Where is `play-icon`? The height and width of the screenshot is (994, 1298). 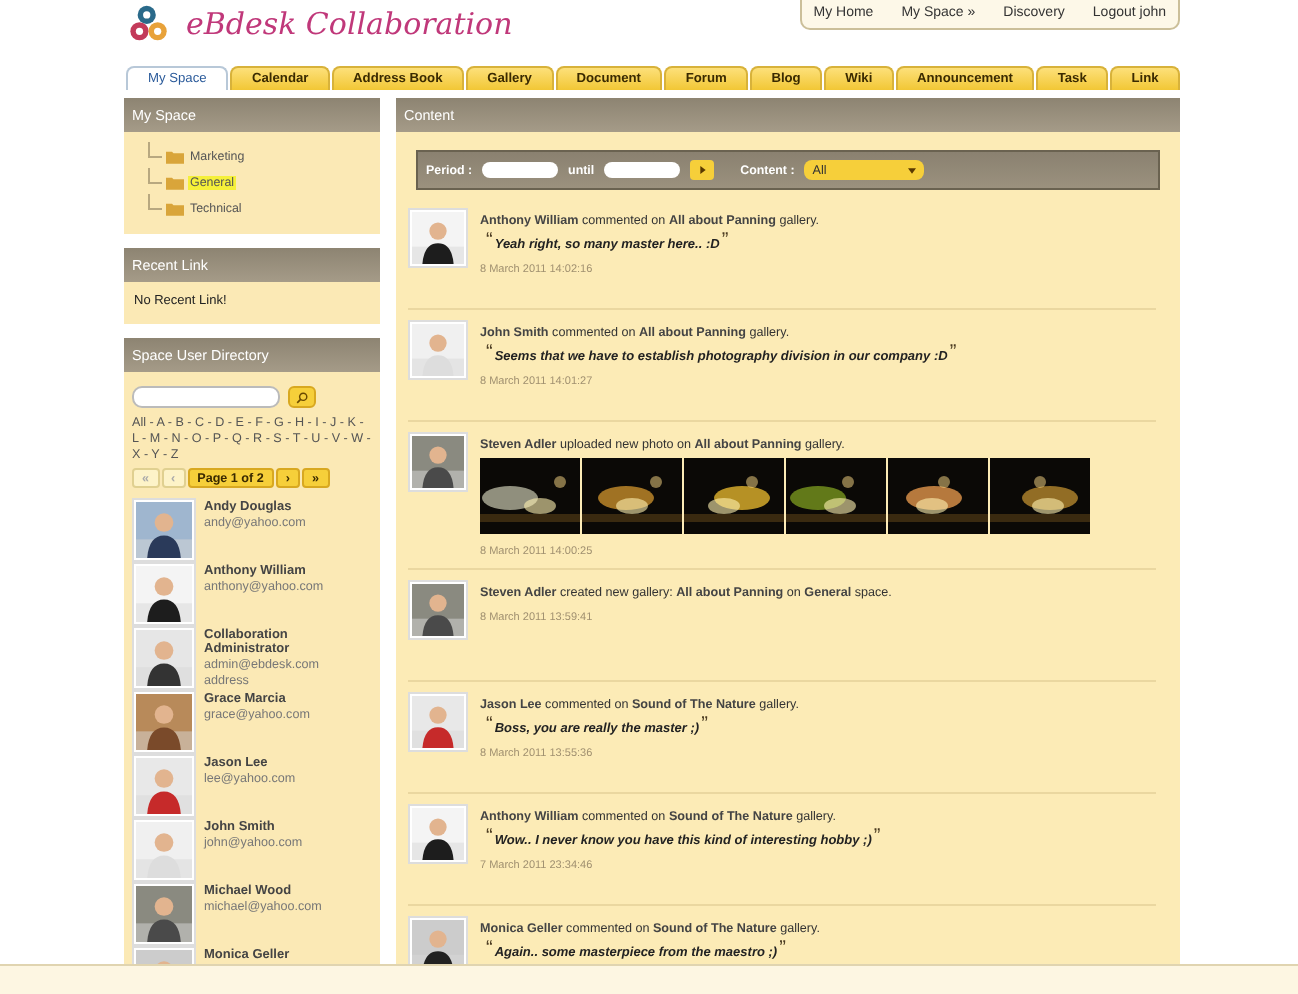 play-icon is located at coordinates (702, 170).